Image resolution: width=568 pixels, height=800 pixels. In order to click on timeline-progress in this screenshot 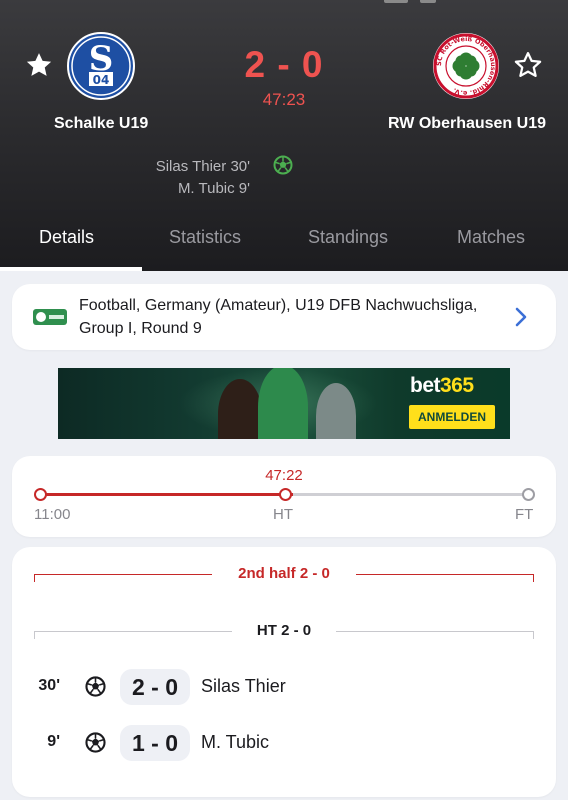, I will do `click(166, 494)`.